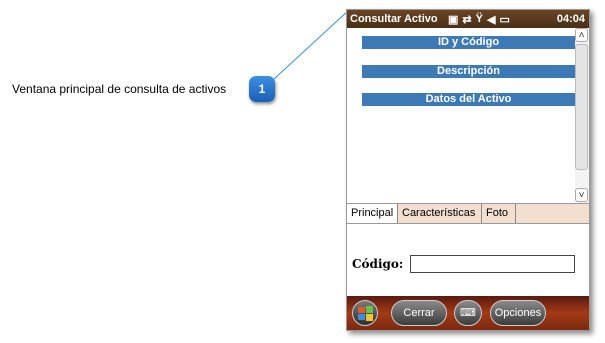 This screenshot has width=605, height=343. What do you see at coordinates (581, 35) in the screenshot?
I see `scroll-up-button: ˄` at bounding box center [581, 35].